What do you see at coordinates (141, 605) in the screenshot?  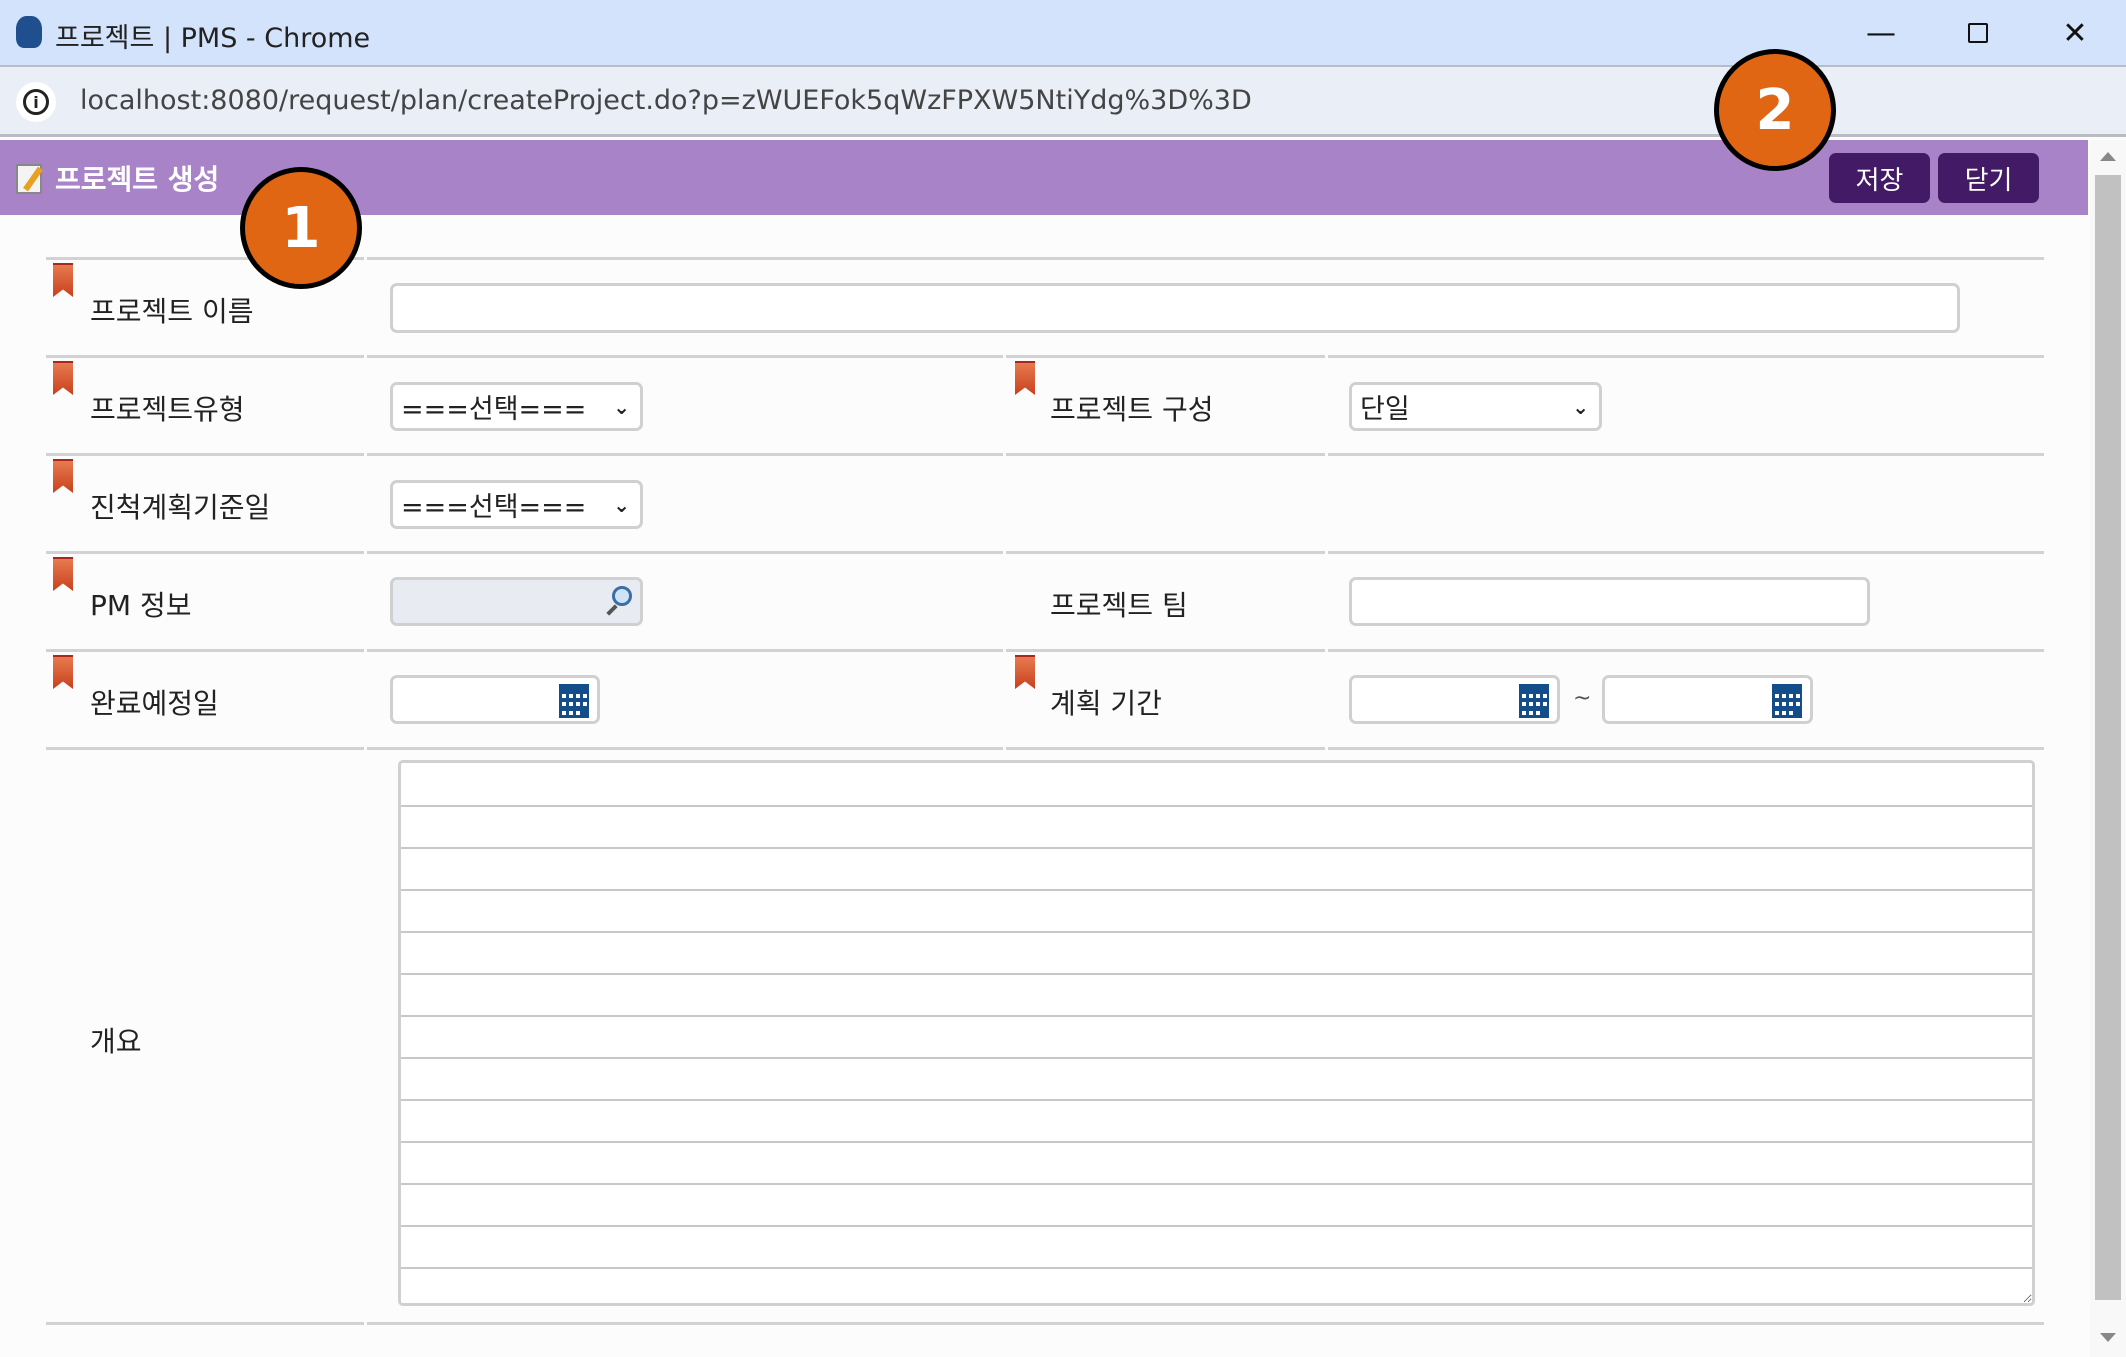 I see `pm-label: PM 정보` at bounding box center [141, 605].